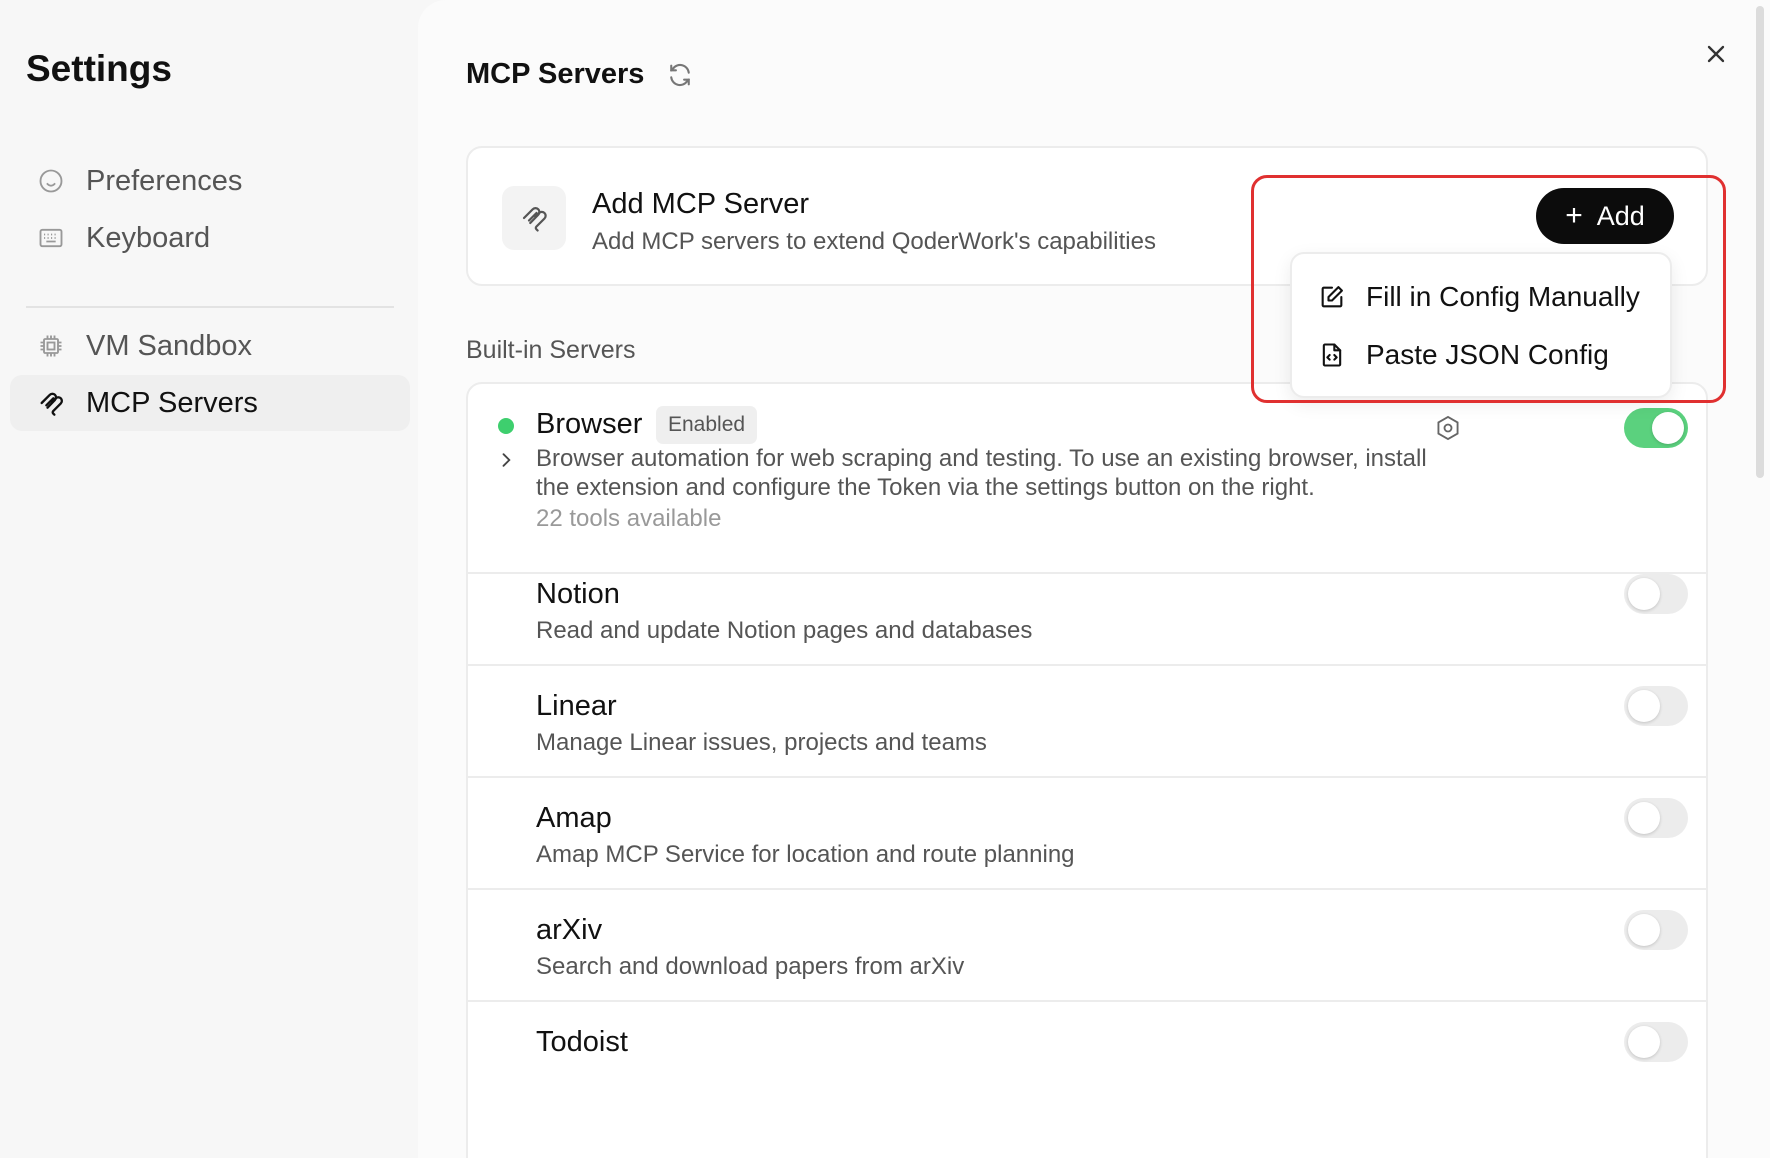 The image size is (1770, 1158). What do you see at coordinates (51, 181) in the screenshot?
I see `smiley-icon` at bounding box center [51, 181].